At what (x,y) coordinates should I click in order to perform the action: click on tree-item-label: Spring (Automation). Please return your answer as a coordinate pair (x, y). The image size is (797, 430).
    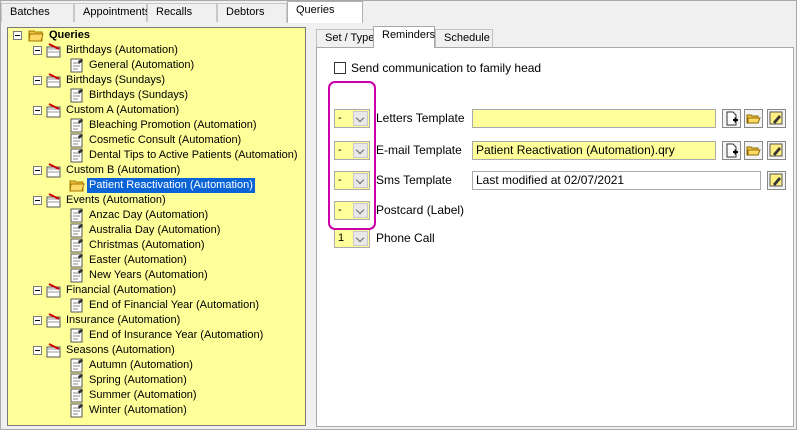
    Looking at the image, I should click on (138, 380).